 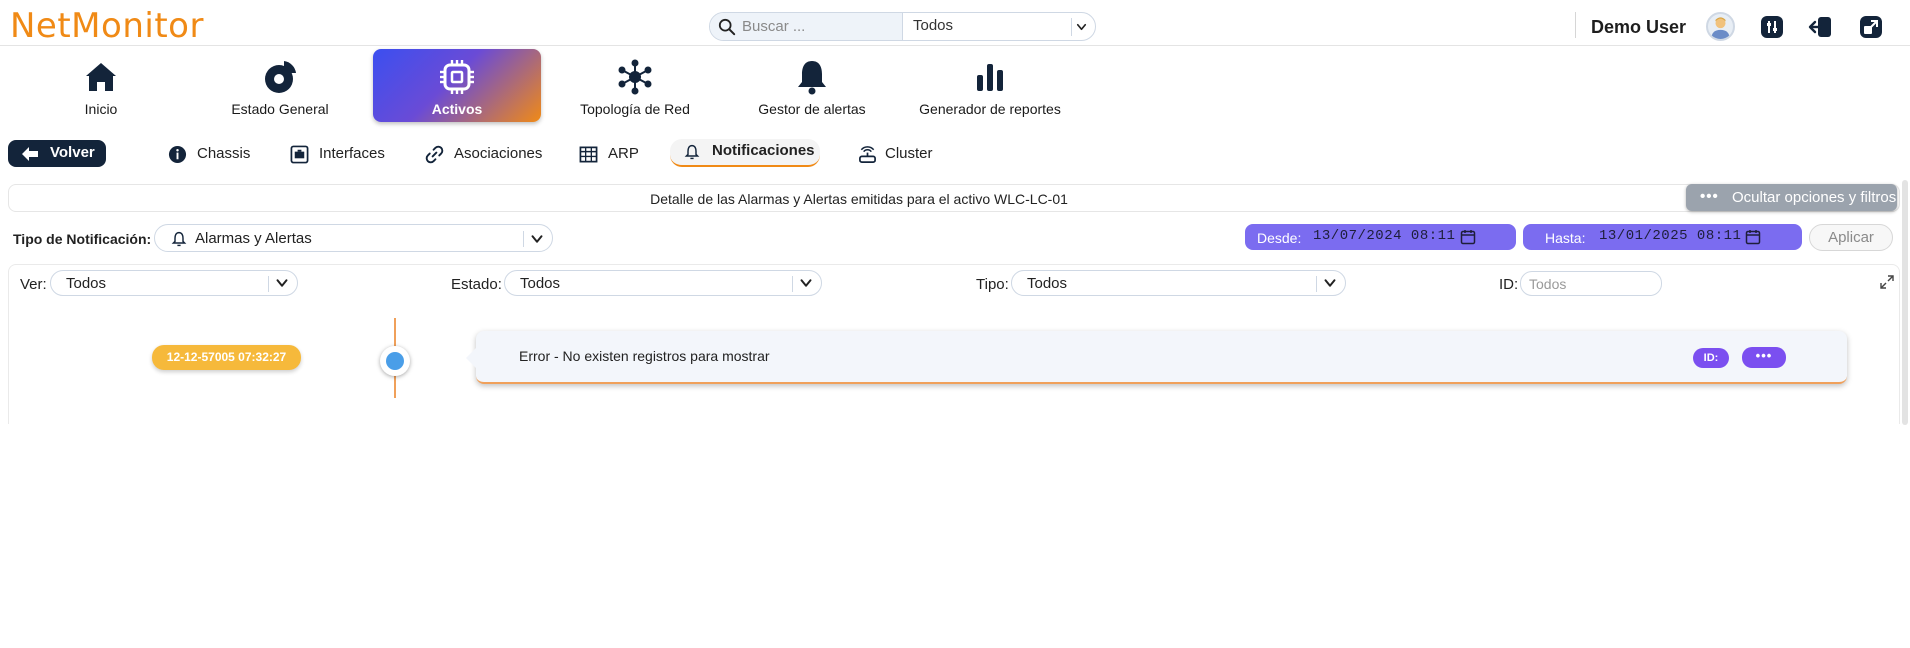 What do you see at coordinates (1887, 282) in the screenshot?
I see `expand-icon` at bounding box center [1887, 282].